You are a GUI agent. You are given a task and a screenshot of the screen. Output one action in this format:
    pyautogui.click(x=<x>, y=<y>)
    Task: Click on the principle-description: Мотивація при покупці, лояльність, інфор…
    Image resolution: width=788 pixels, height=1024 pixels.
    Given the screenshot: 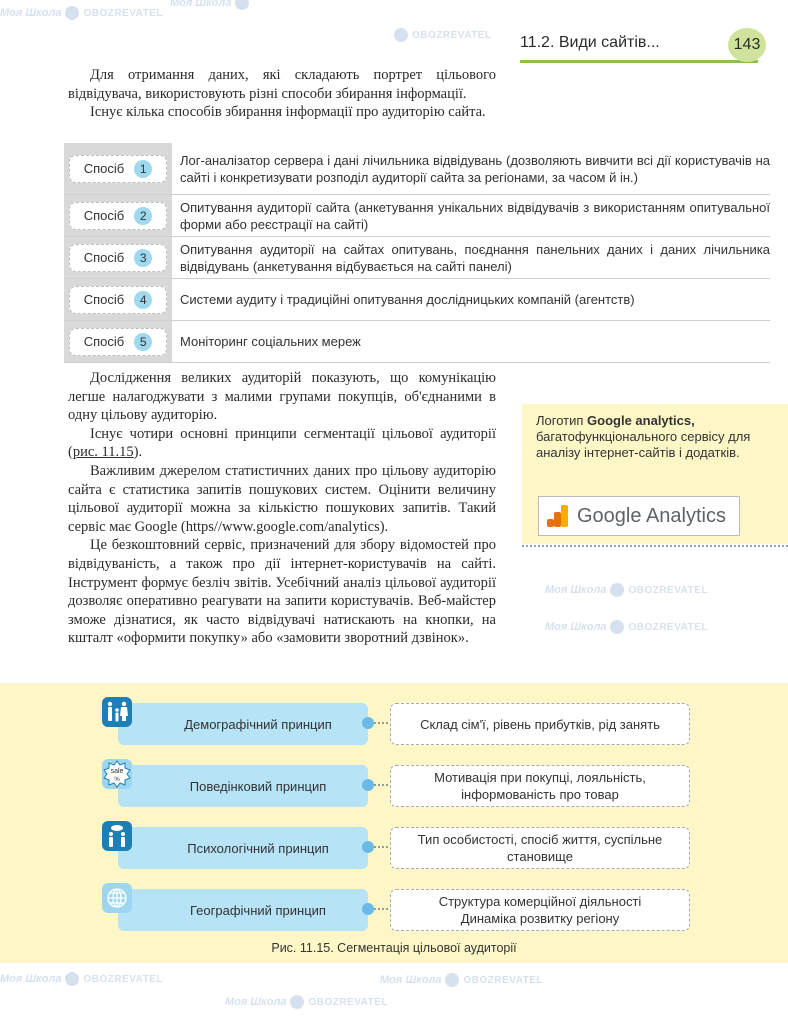 What is the action you would take?
    pyautogui.click(x=540, y=786)
    